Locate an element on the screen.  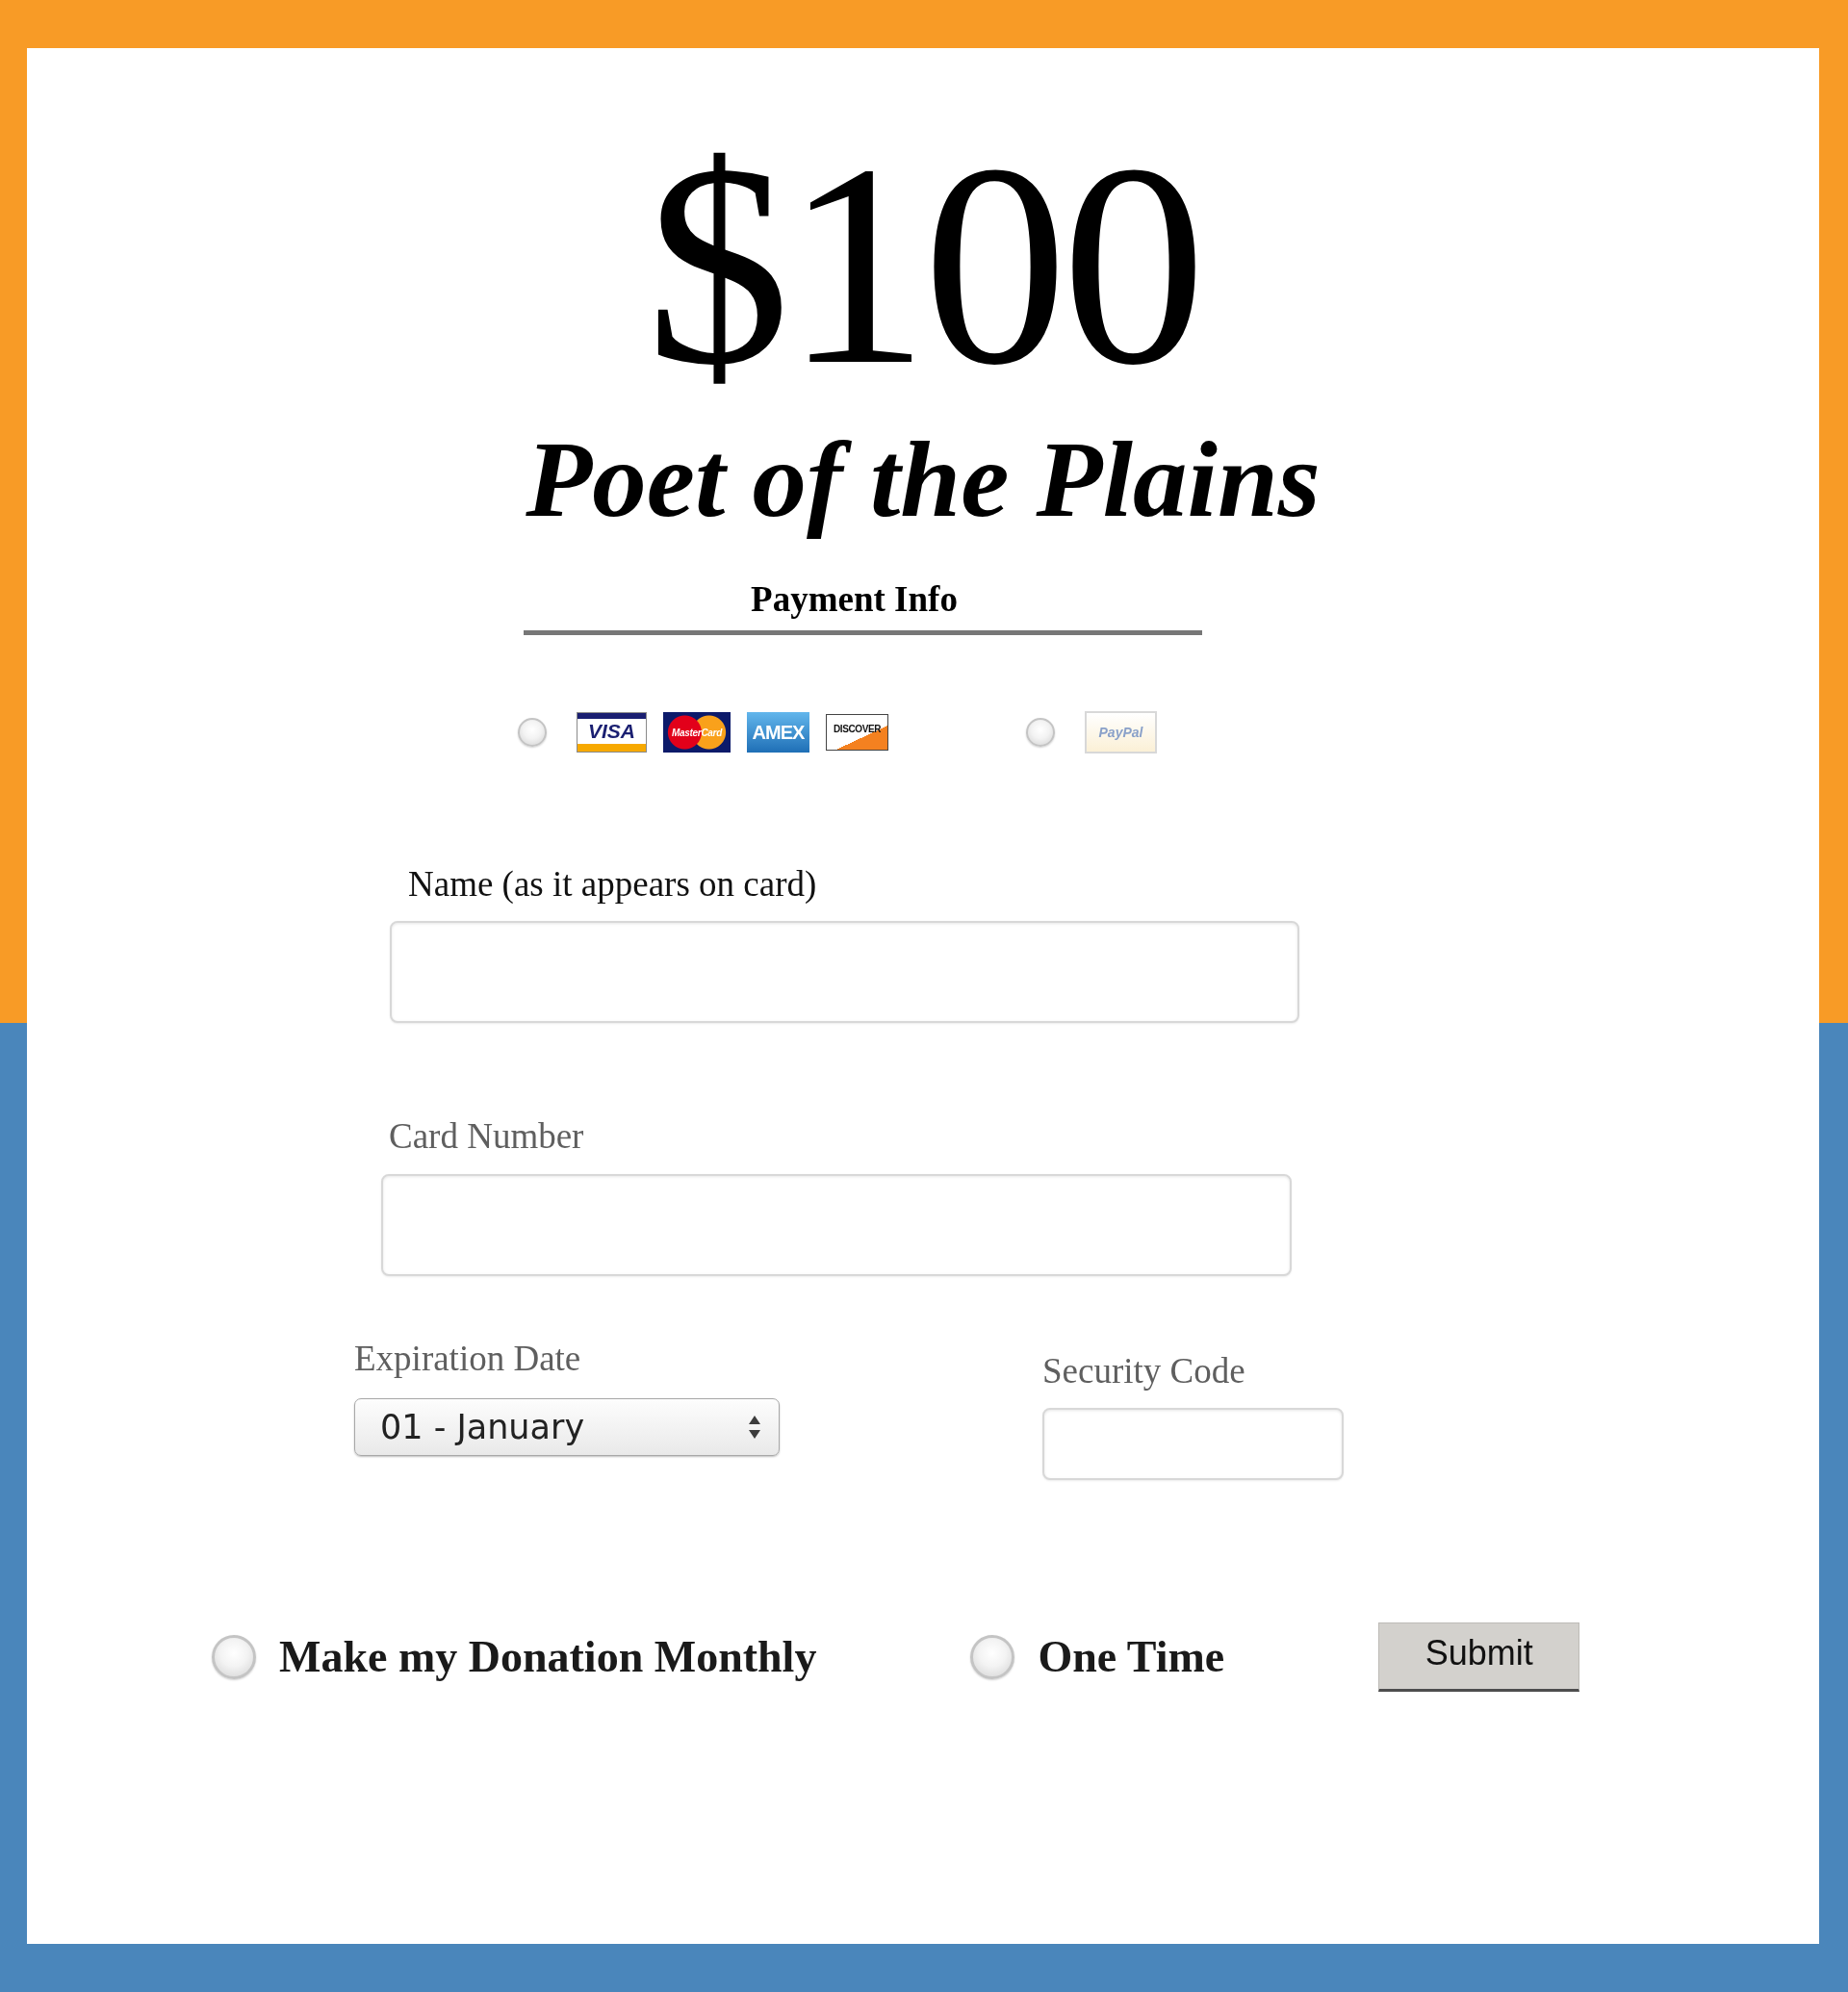
payment-logo: AMEX is located at coordinates (778, 732).